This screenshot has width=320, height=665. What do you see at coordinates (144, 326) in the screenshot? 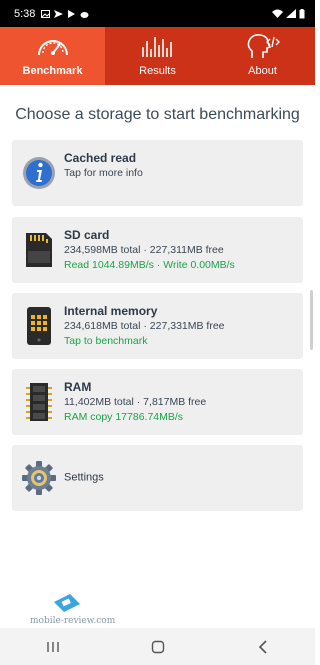
I see `internal-memory-sizes: 234,618MB total · 227,331MB free` at bounding box center [144, 326].